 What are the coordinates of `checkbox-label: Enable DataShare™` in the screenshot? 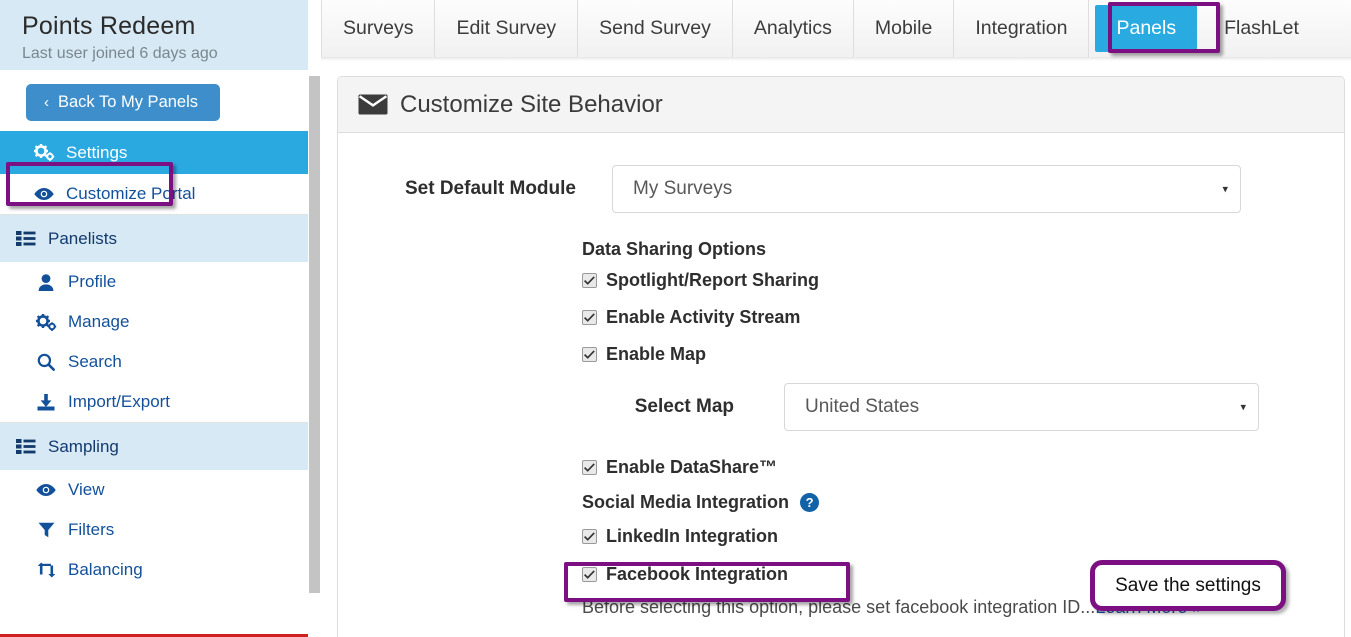 It's located at (692, 467).